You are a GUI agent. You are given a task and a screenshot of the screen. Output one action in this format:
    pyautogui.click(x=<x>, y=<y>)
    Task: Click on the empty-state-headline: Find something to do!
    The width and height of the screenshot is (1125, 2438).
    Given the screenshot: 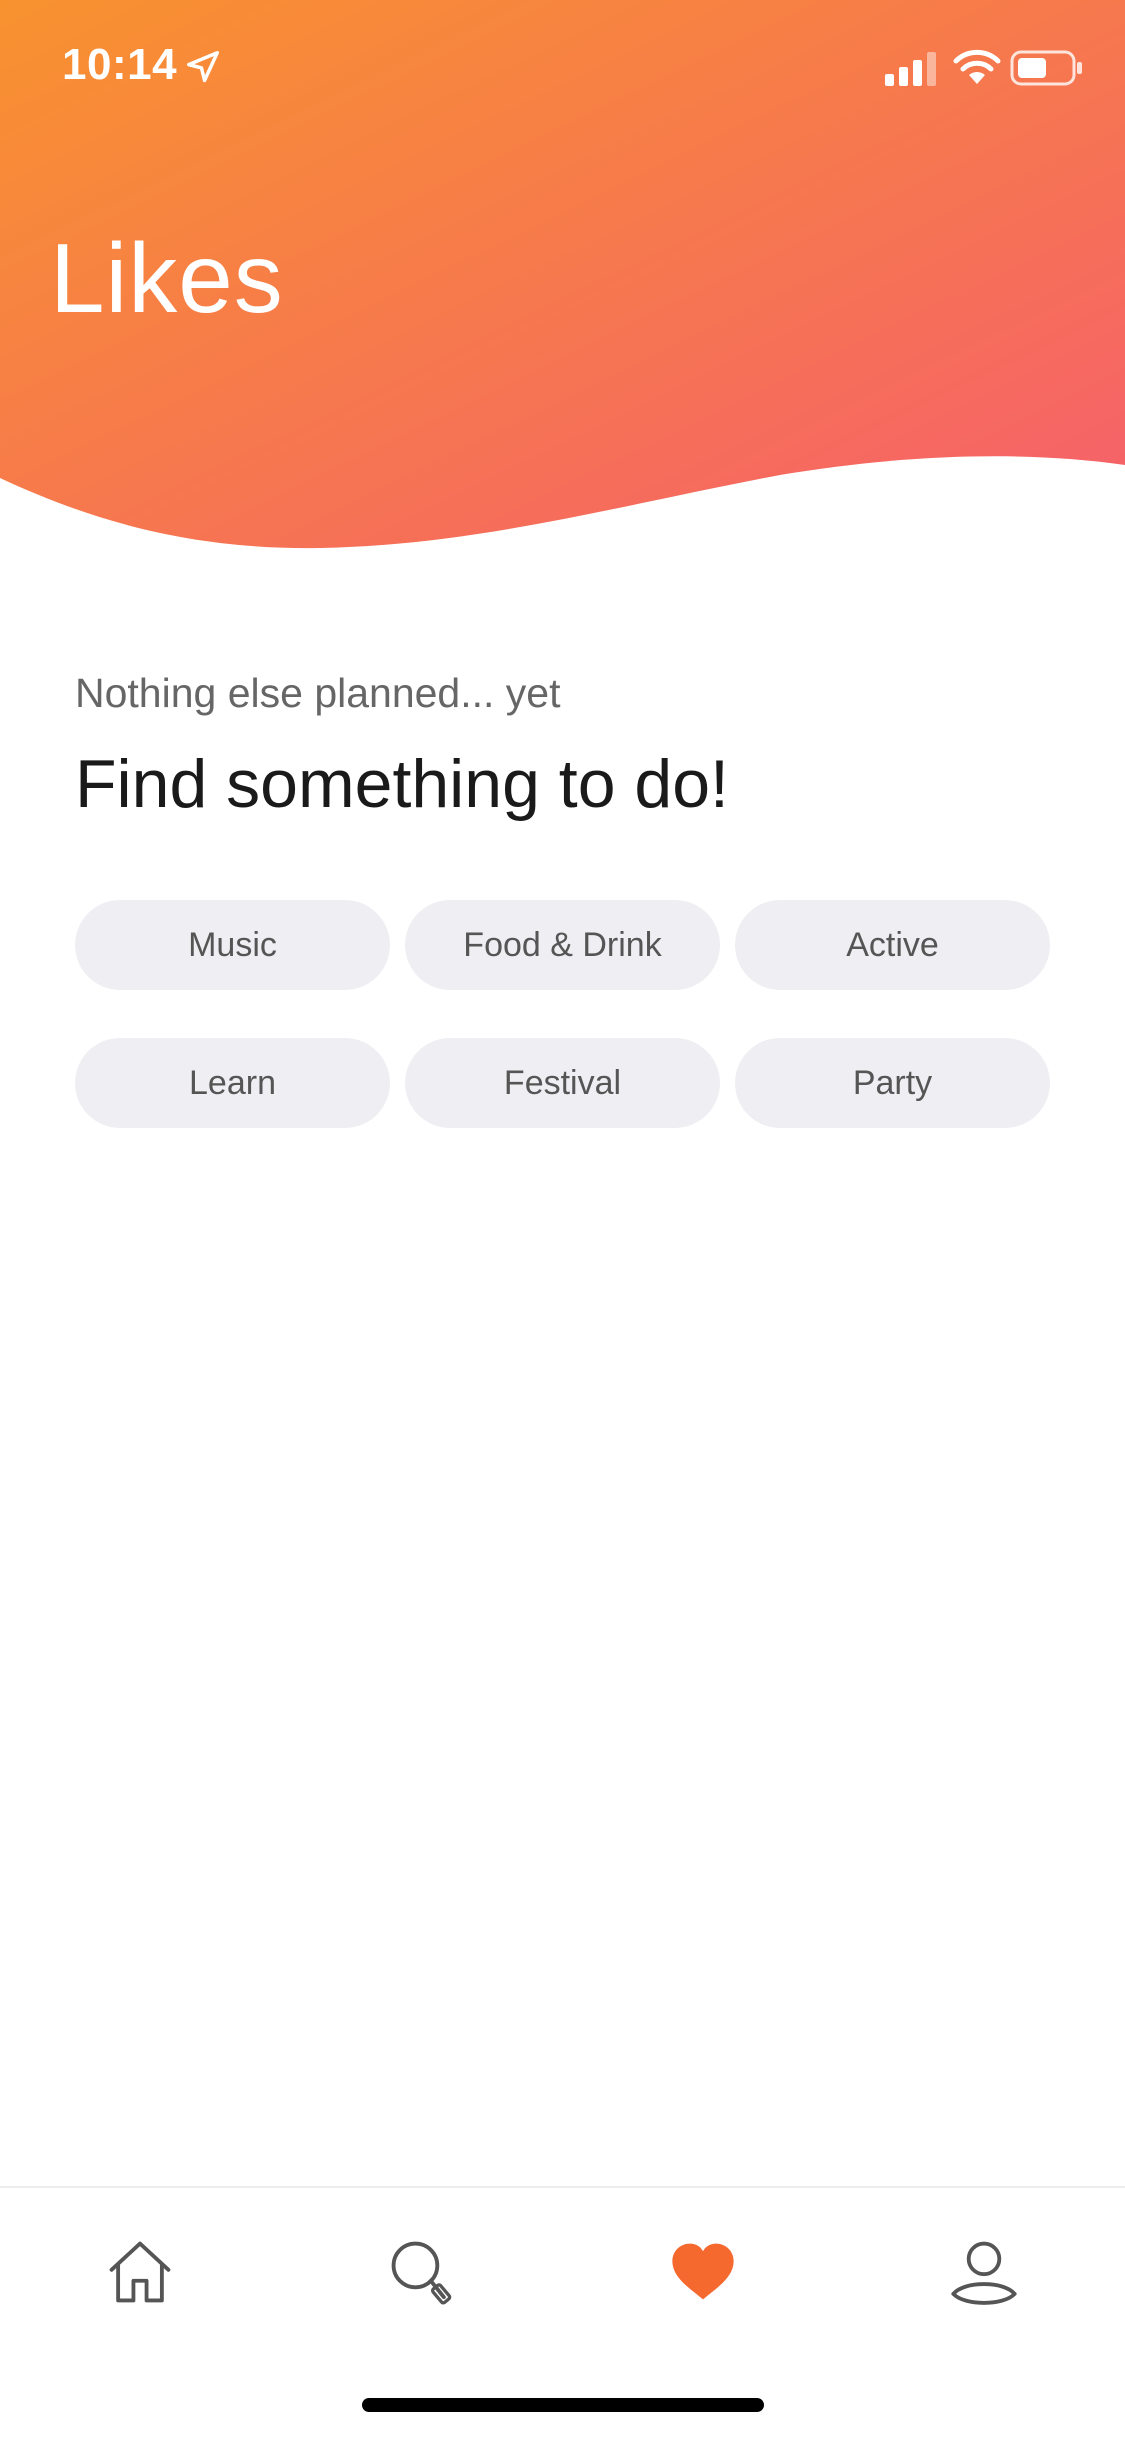 What is the action you would take?
    pyautogui.click(x=402, y=784)
    